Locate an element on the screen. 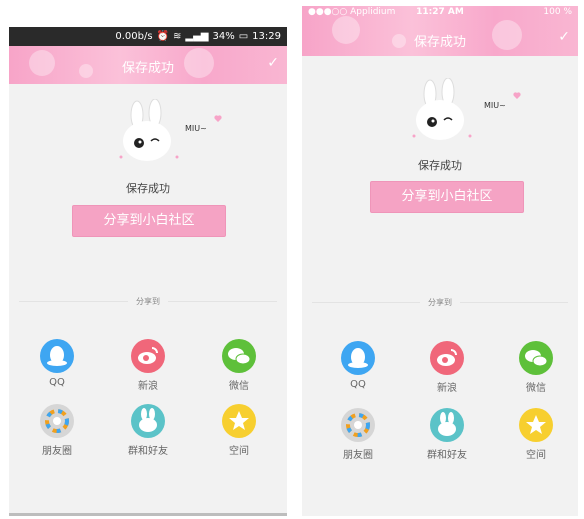  status-bar: ●●●○○ Applidium 11:27 AM 100 % is located at coordinates (440, 13).